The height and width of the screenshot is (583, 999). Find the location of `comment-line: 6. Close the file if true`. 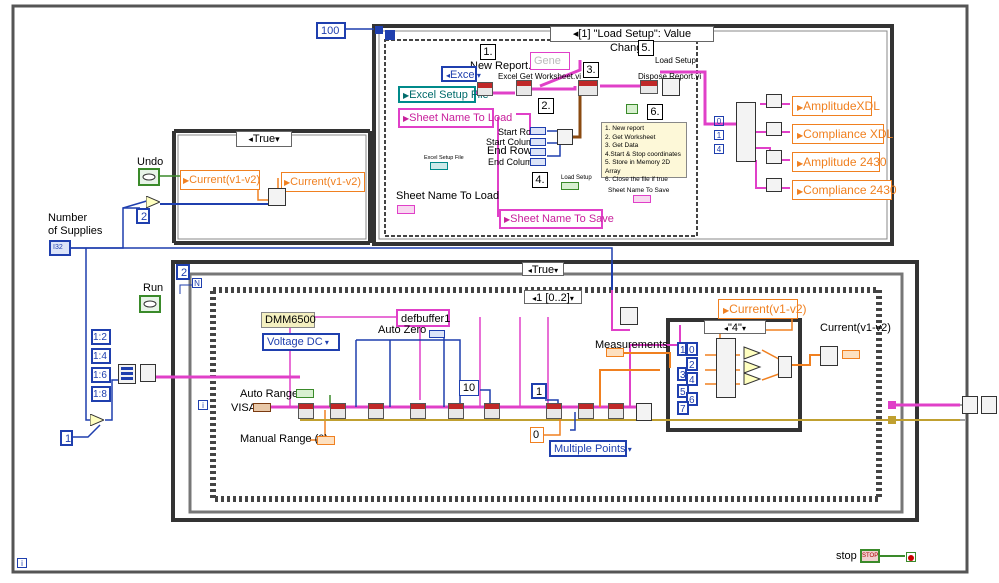

comment-line: 6. Close the file if true is located at coordinates (636, 179).